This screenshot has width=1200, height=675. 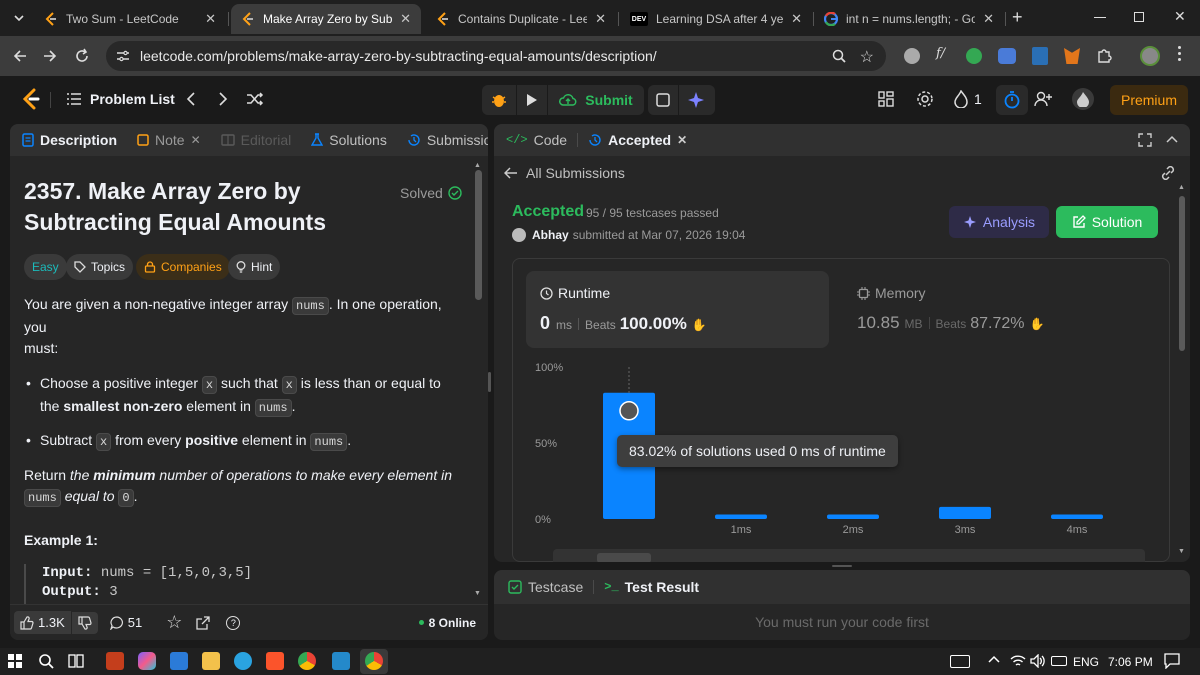 What do you see at coordinates (1150, 56) in the screenshot?
I see `profile-avatar` at bounding box center [1150, 56].